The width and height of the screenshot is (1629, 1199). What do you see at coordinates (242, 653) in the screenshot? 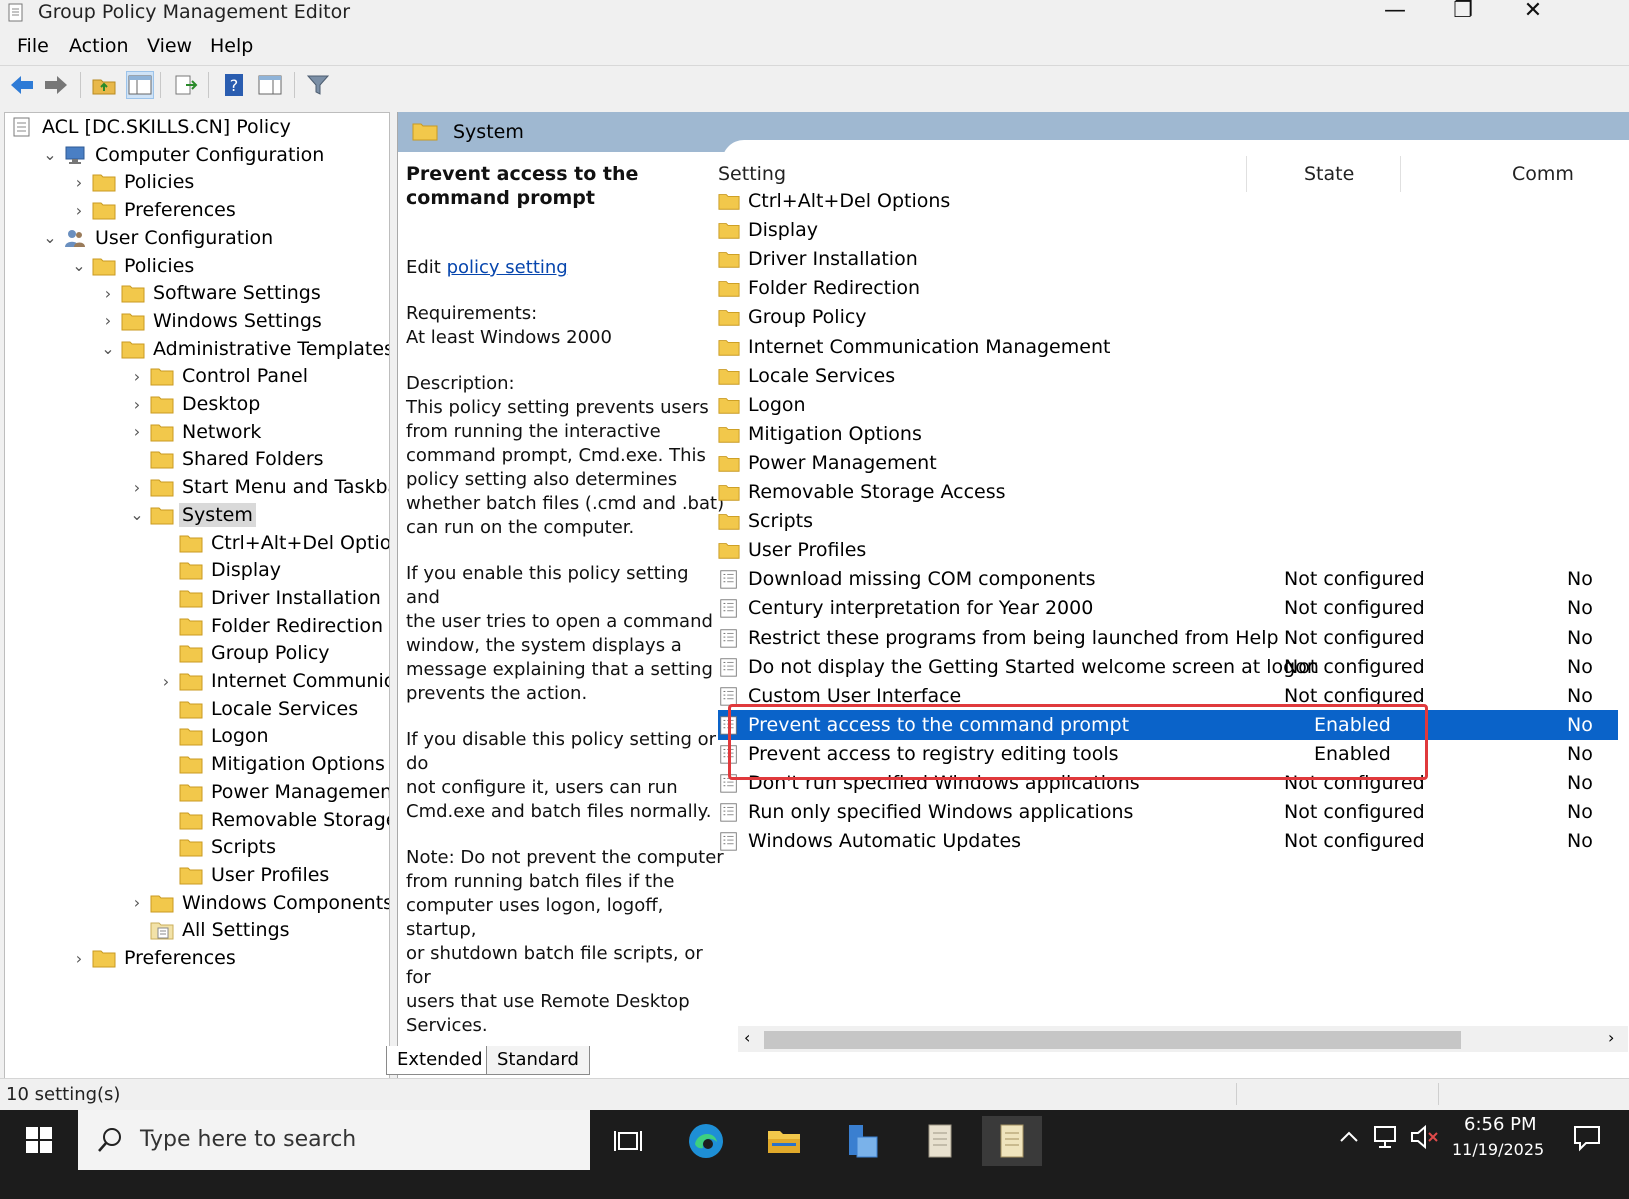
I see `tree-node: Group Policy` at bounding box center [242, 653].